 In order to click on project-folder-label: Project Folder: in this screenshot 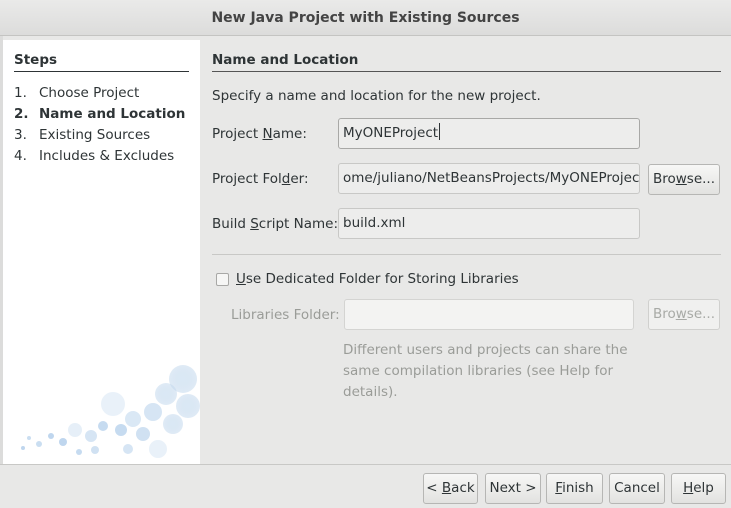, I will do `click(260, 179)`.